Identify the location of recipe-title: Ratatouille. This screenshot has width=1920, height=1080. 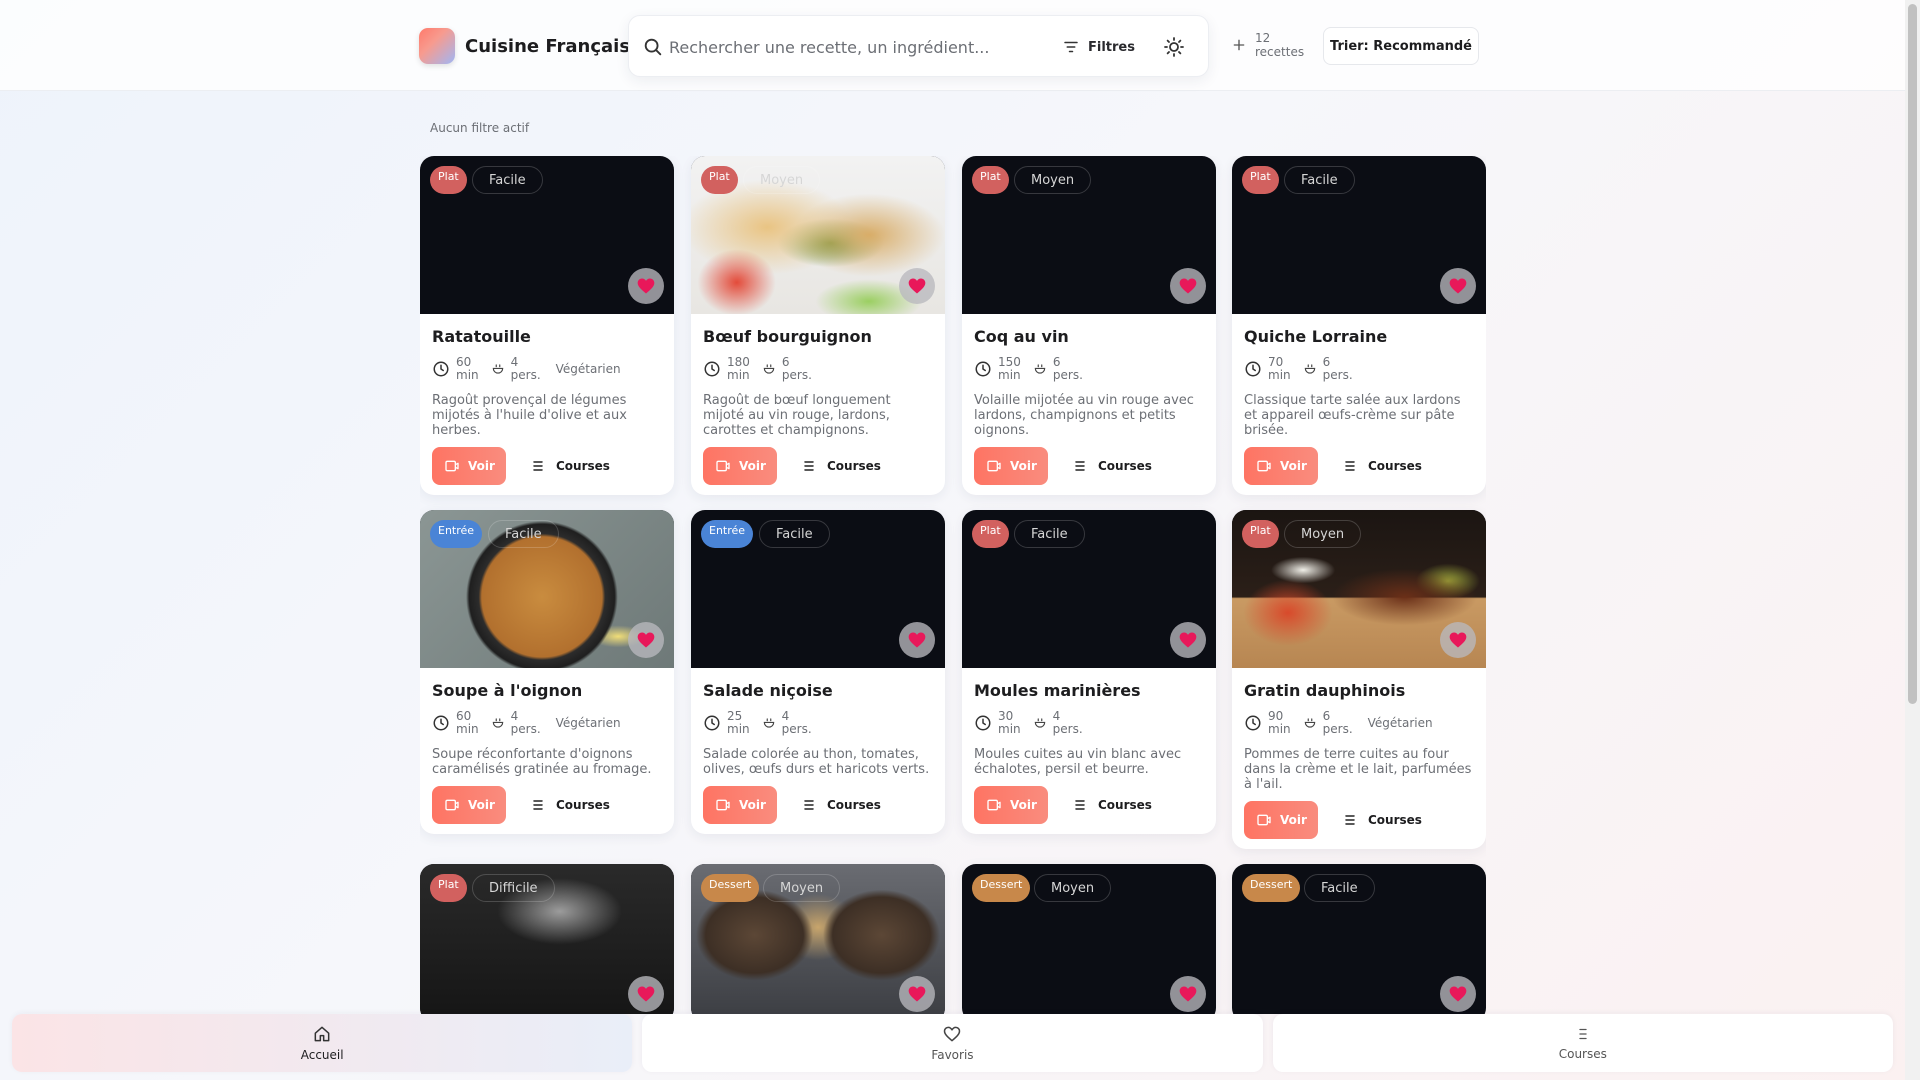
(547, 337).